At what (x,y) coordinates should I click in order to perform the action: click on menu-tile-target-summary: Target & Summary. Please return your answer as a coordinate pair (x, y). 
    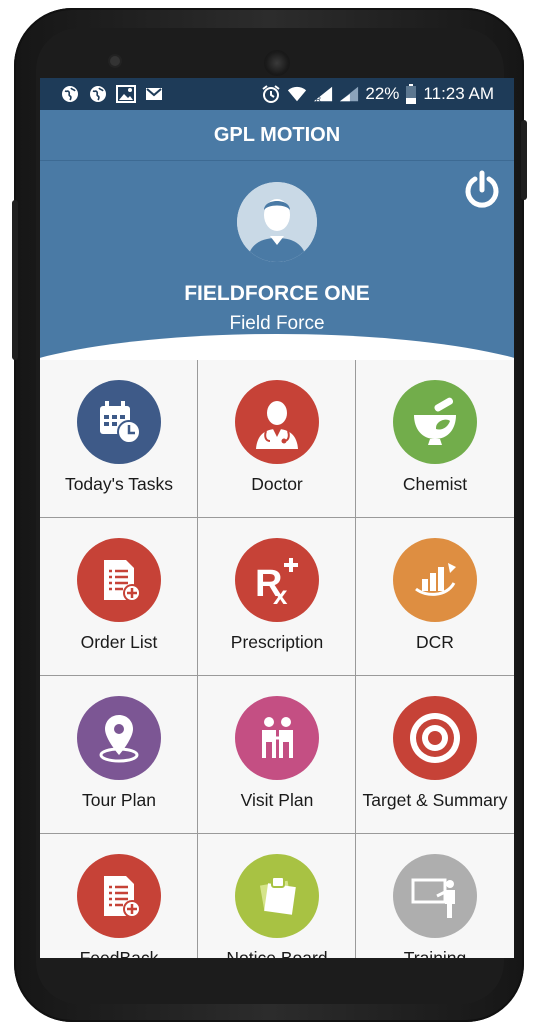
    Looking at the image, I should click on (435, 755).